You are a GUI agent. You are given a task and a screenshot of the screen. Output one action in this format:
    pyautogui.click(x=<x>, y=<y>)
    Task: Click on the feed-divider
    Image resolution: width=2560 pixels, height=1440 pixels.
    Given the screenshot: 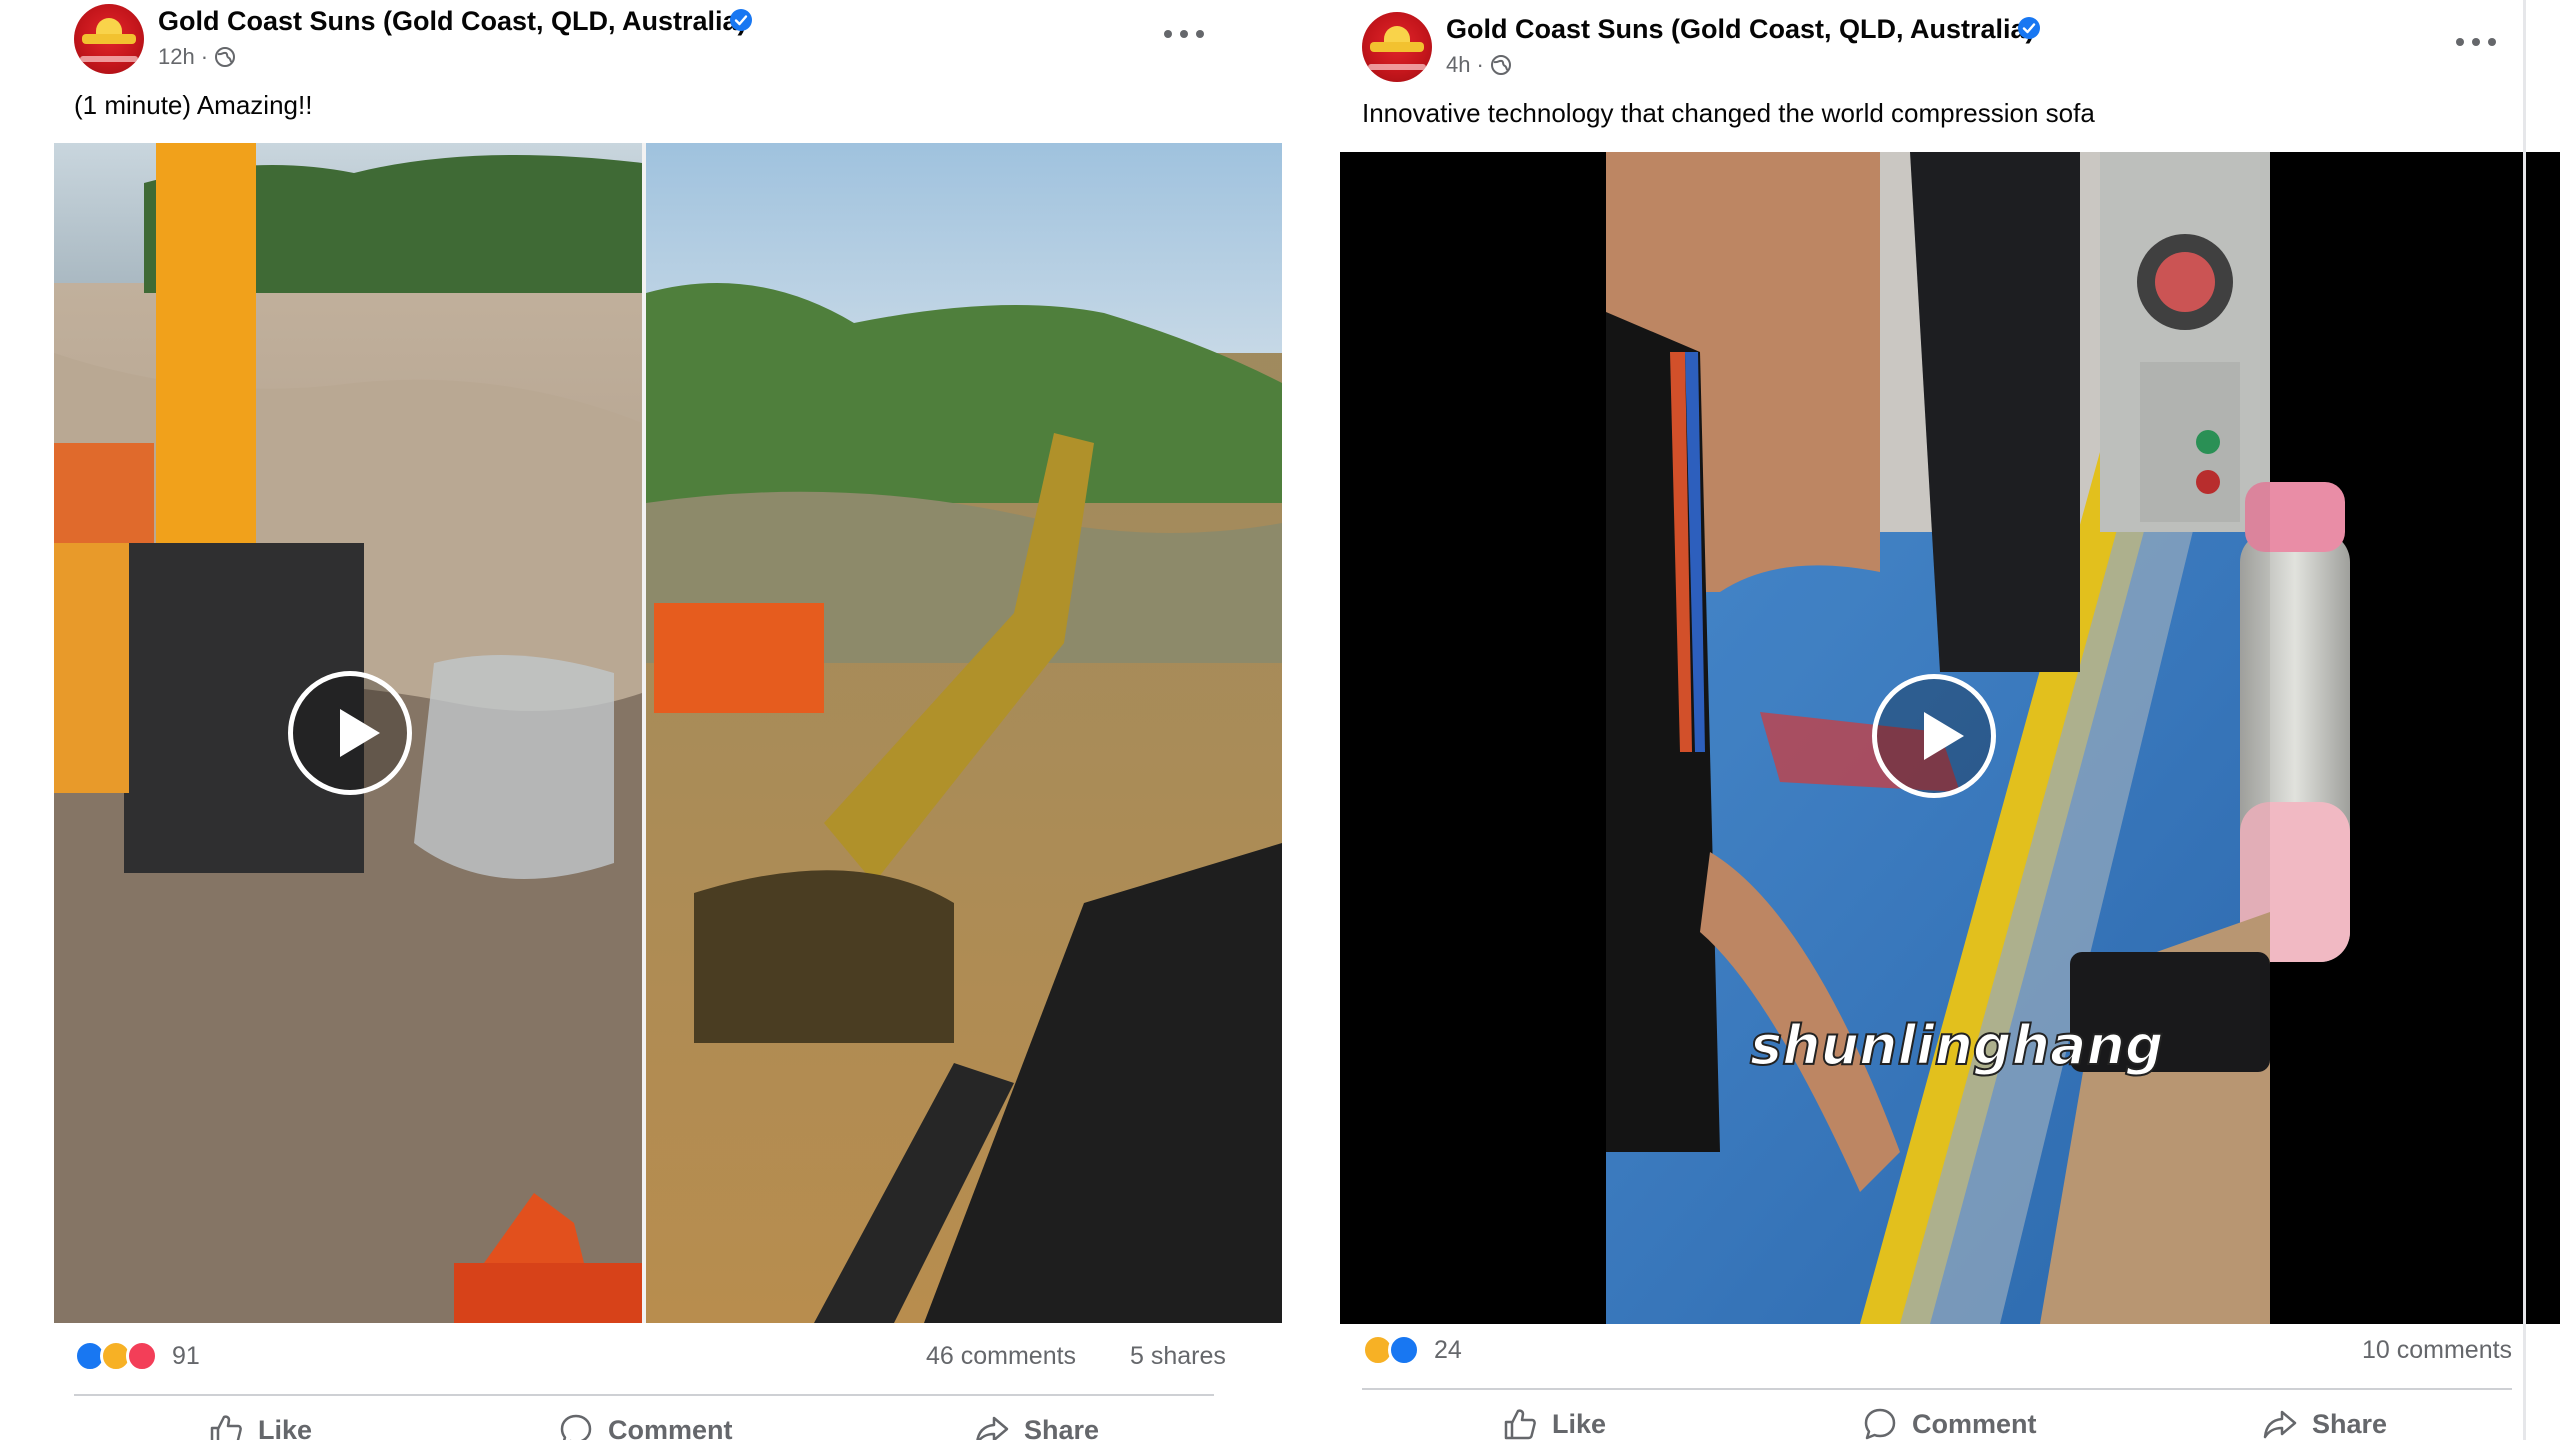 What is the action you would take?
    pyautogui.click(x=2524, y=720)
    